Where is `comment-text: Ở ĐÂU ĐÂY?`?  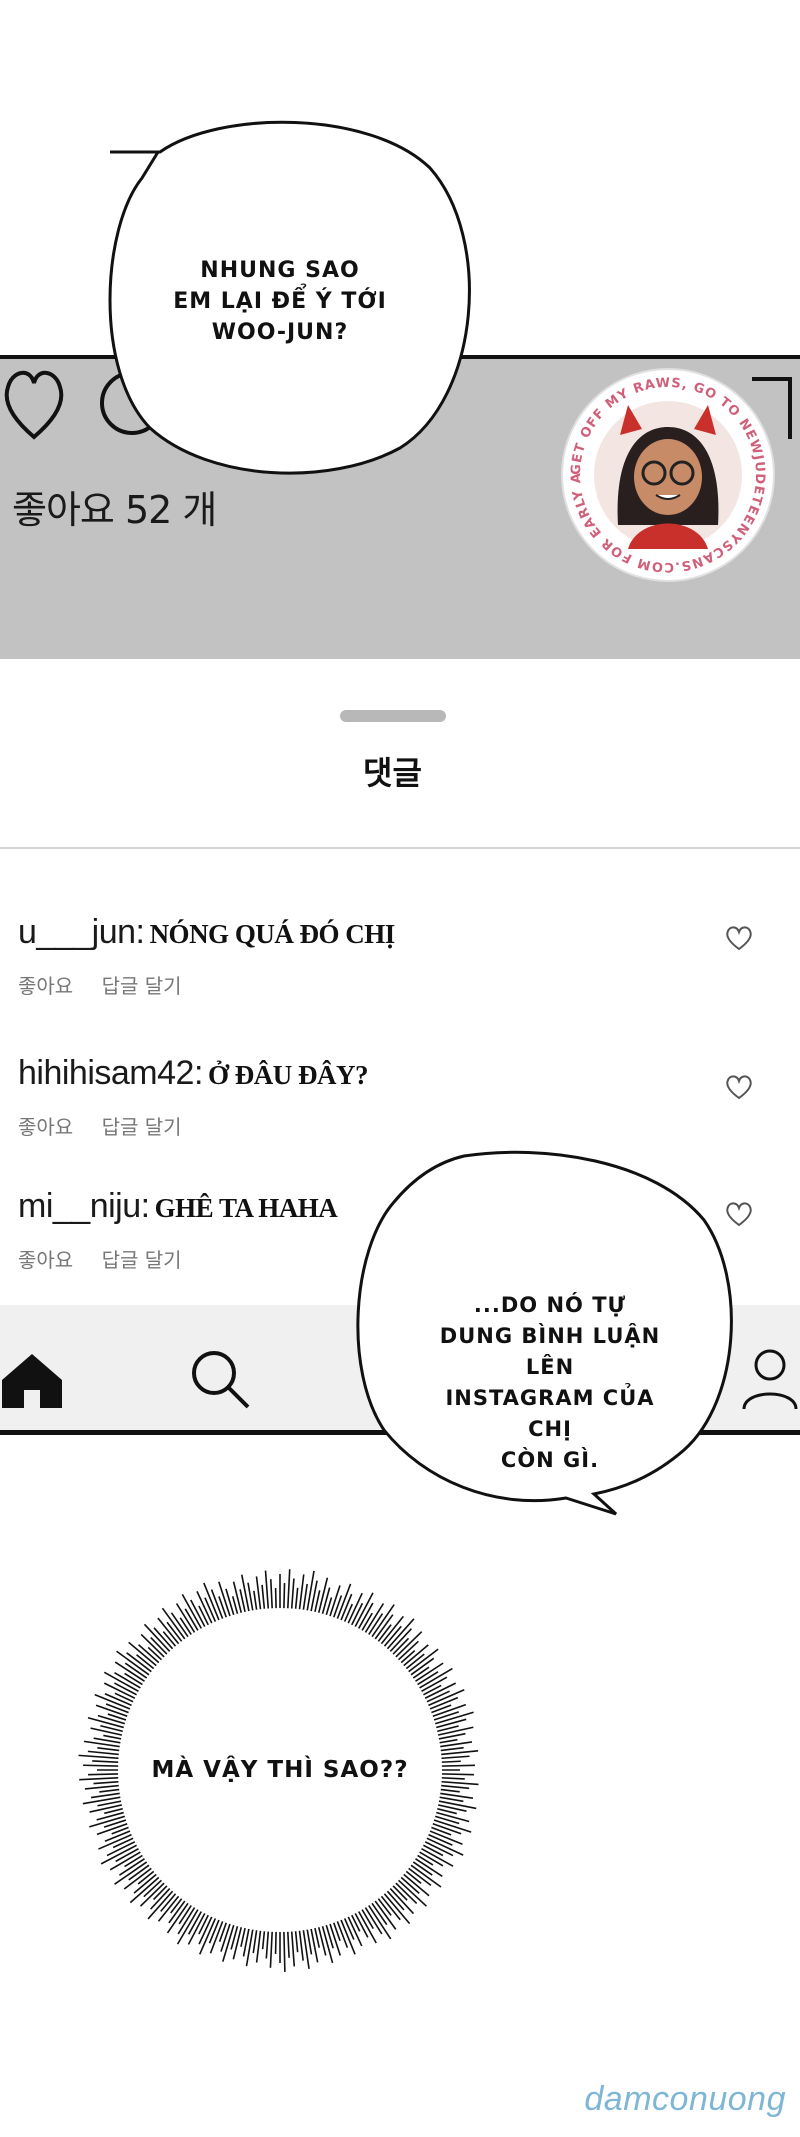 comment-text: Ở ĐÂU ĐÂY? is located at coordinates (288, 1075).